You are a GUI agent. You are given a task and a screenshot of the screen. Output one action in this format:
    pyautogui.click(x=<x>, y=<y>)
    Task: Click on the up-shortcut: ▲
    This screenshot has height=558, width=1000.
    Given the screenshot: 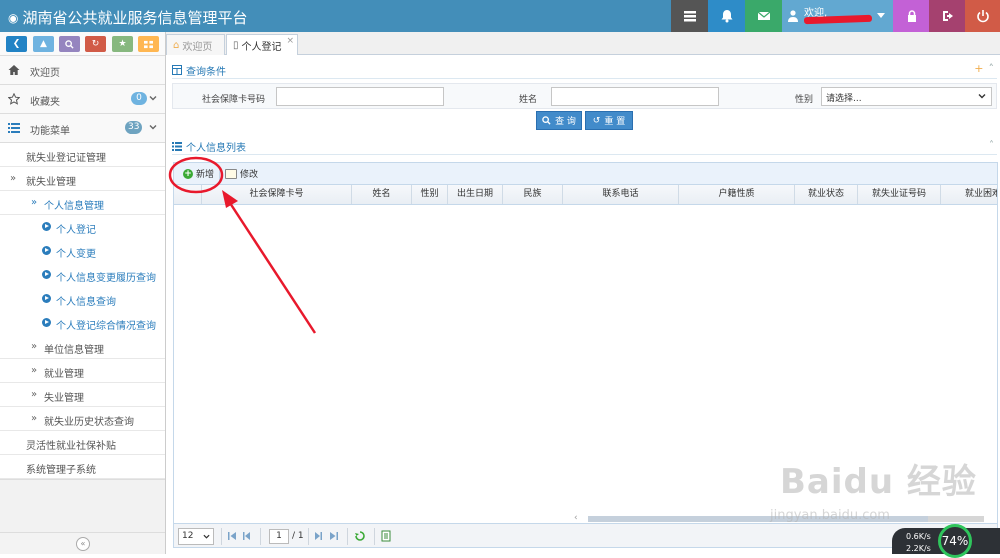 What is the action you would take?
    pyautogui.click(x=43, y=44)
    